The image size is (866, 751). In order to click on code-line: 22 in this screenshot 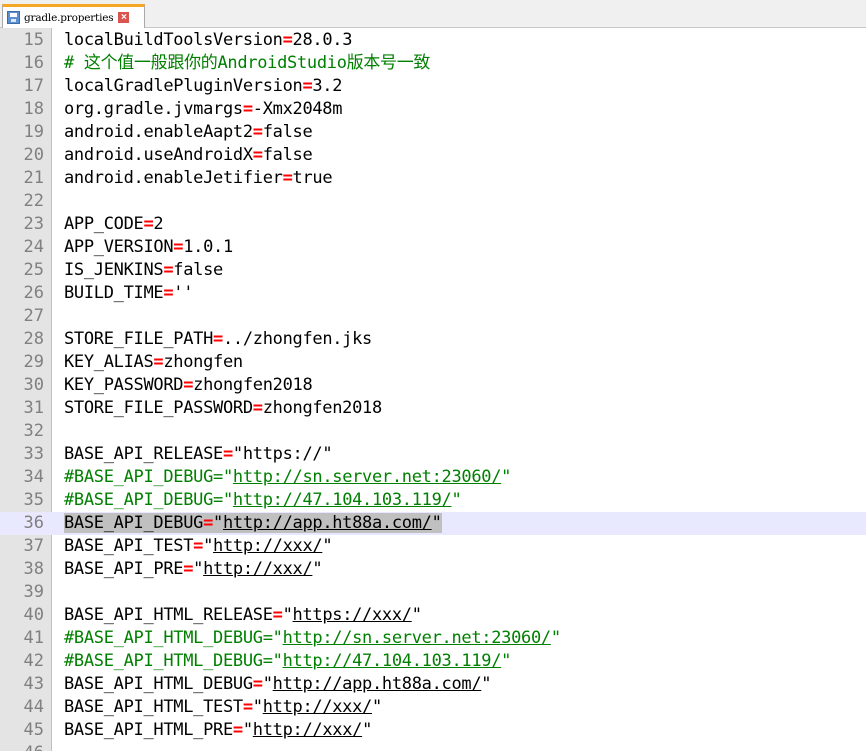, I will do `click(433, 201)`.